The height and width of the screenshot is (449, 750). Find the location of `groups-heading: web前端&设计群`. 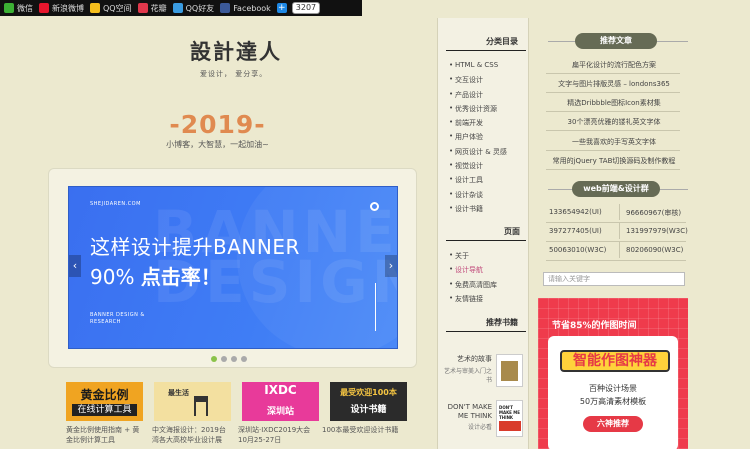

groups-heading: web前端&设计群 is located at coordinates (616, 189).